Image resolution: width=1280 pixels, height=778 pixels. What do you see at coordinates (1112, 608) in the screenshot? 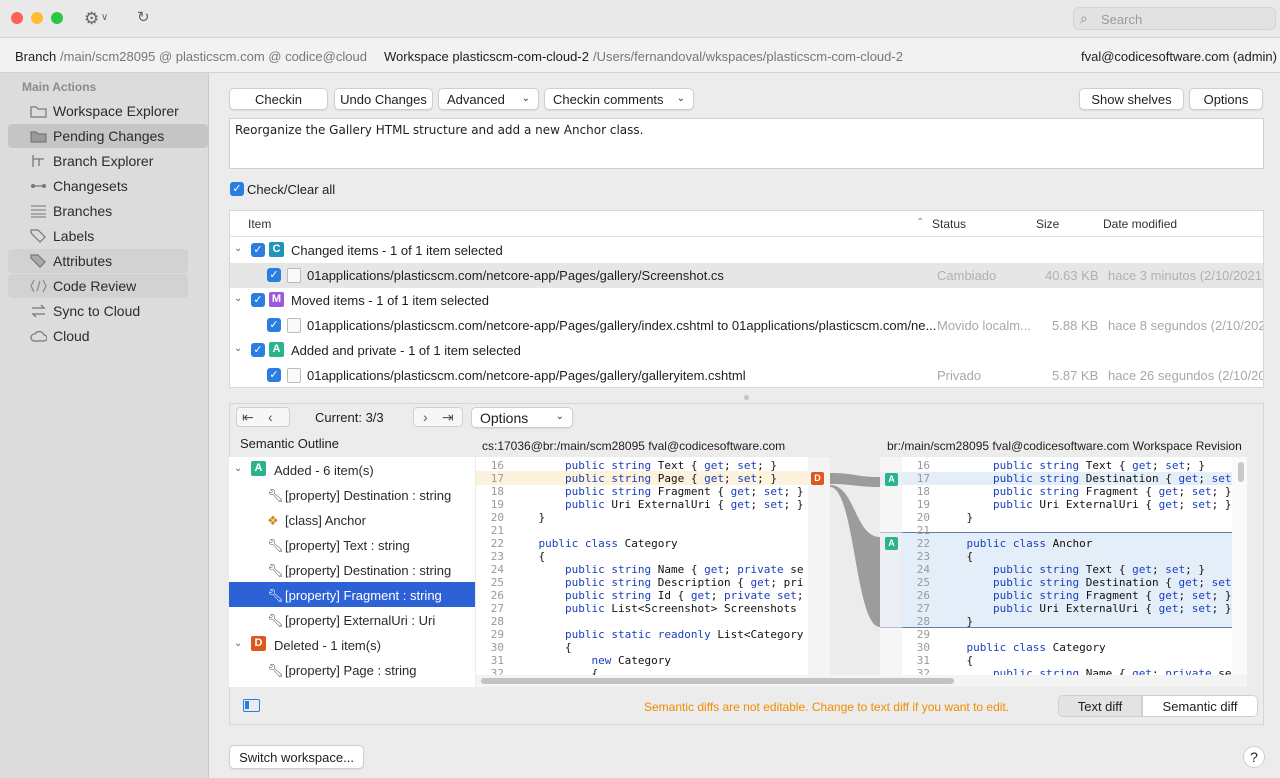
I see `code-line: public Uri ExternalUri { get; set; }` at bounding box center [1112, 608].